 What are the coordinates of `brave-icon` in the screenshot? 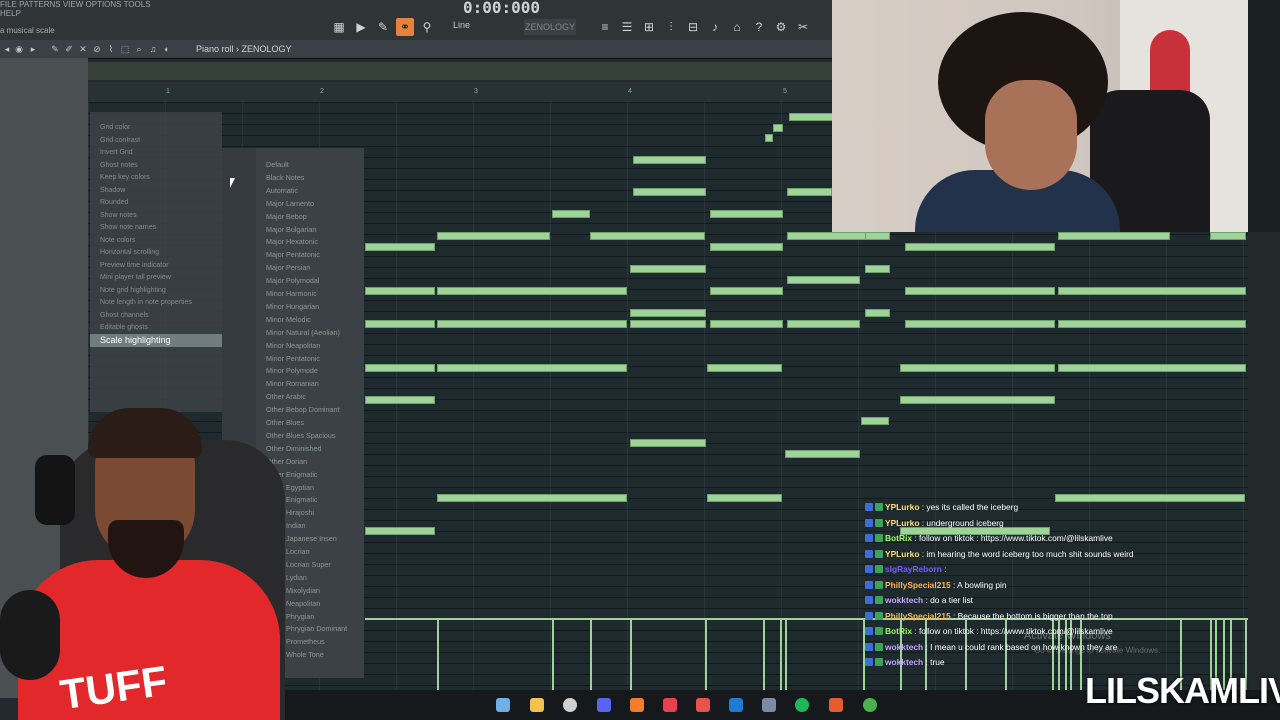 It's located at (703, 705).